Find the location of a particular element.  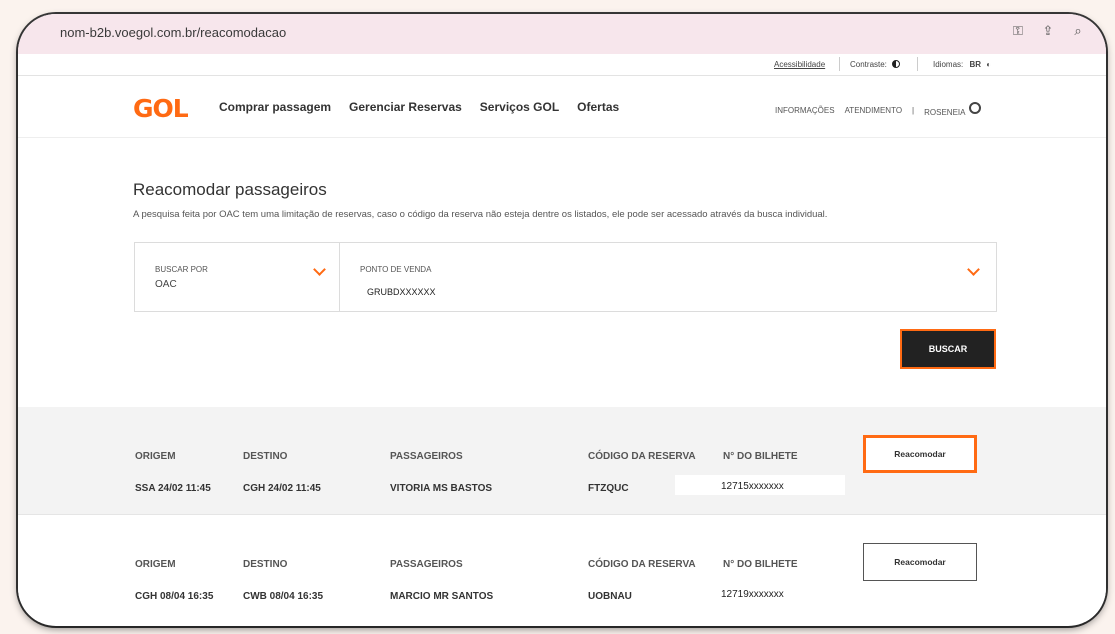

info-link: INFORMAÇÕES is located at coordinates (805, 110).